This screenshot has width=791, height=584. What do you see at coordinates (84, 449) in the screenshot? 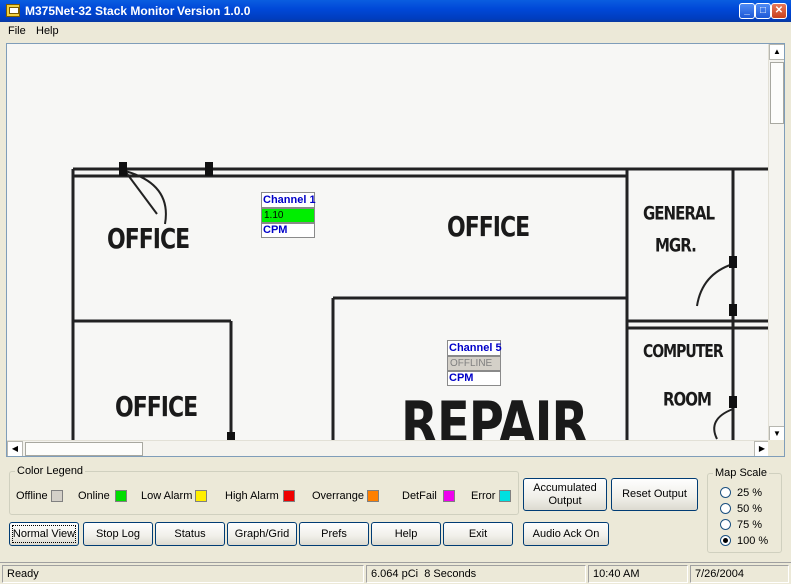
I see `horizontal-scroll-thumb` at bounding box center [84, 449].